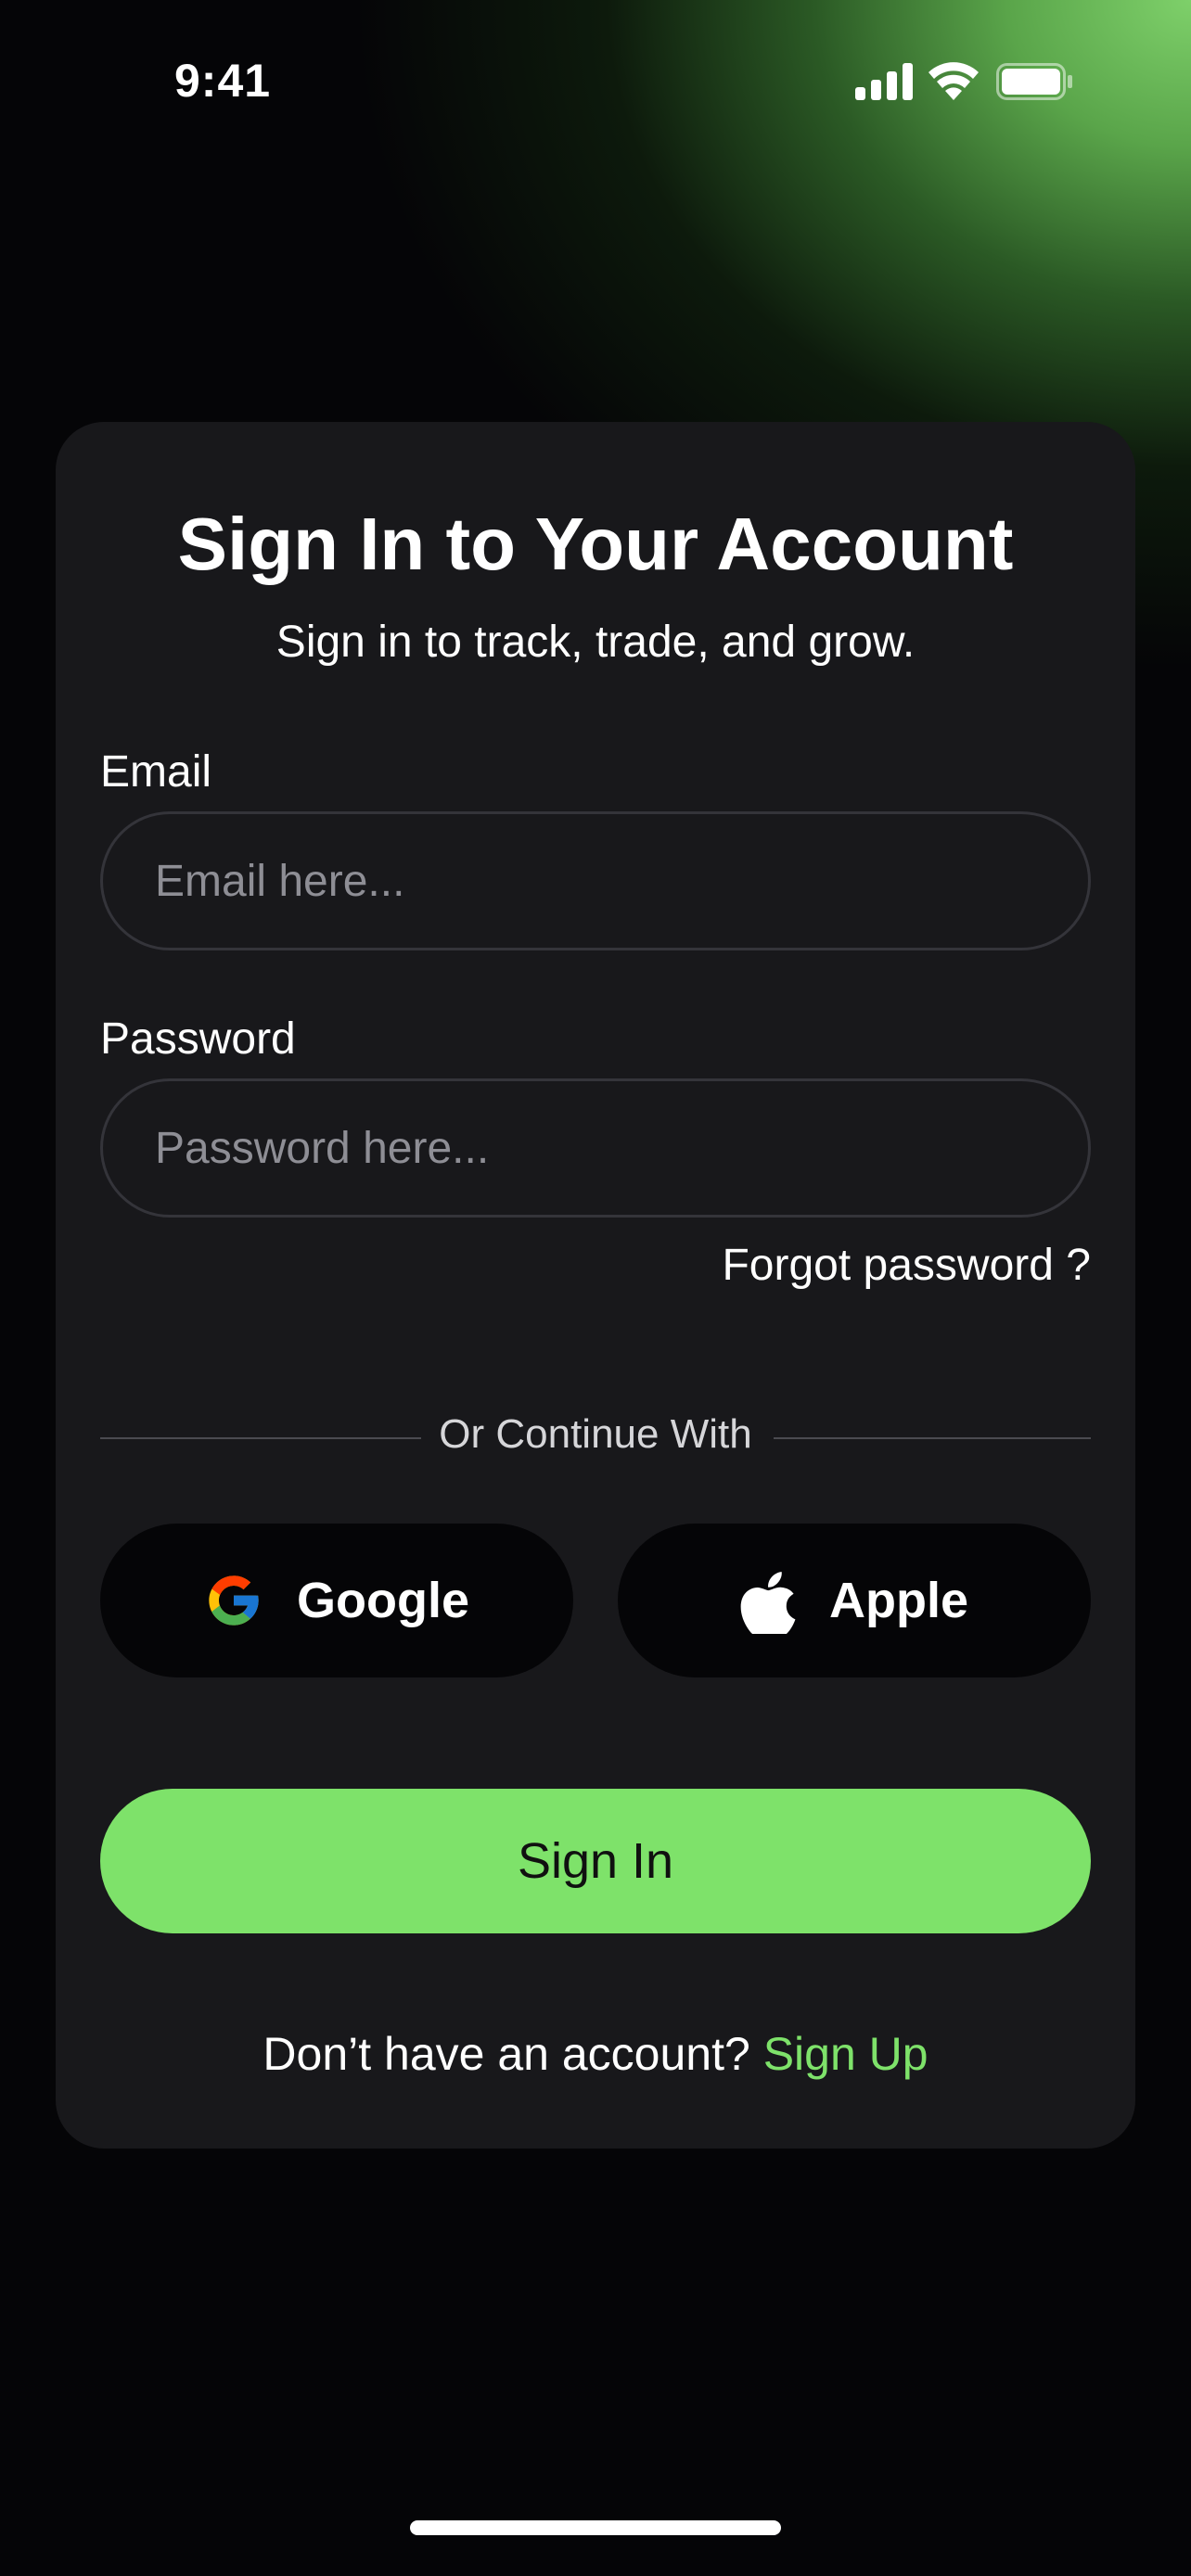 The image size is (1191, 2576). What do you see at coordinates (223, 81) in the screenshot?
I see `status-time: 9:41` at bounding box center [223, 81].